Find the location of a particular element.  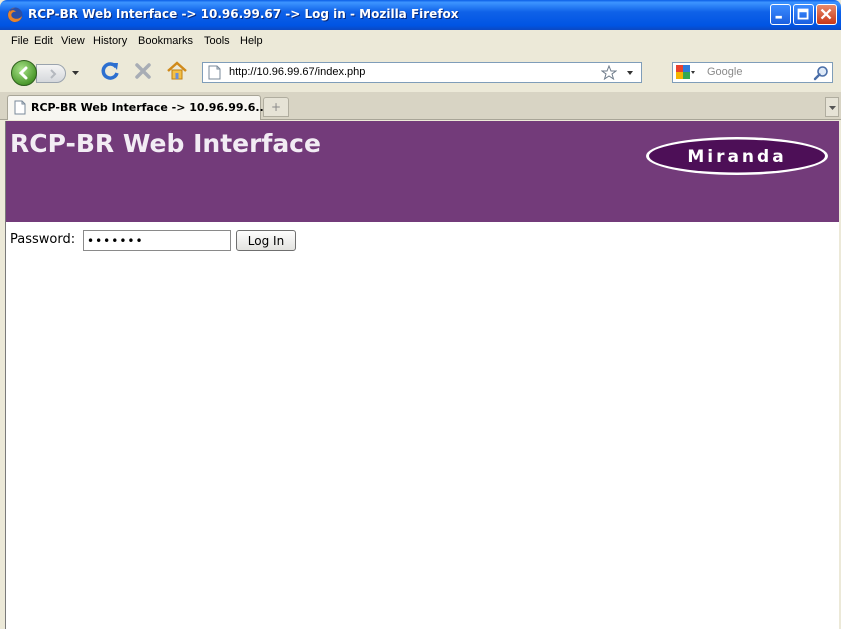

url-bar: http://10.96.99.67/index.php is located at coordinates (422, 72).